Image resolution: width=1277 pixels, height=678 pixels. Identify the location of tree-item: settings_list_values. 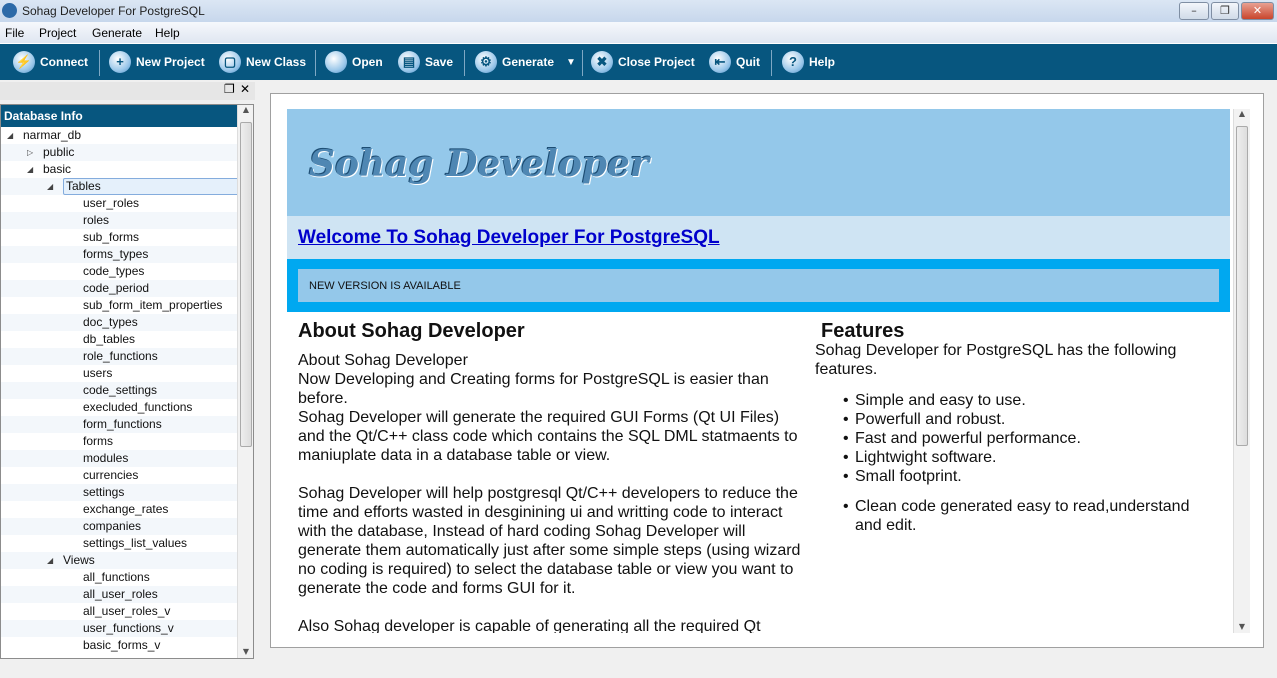
(119, 543).